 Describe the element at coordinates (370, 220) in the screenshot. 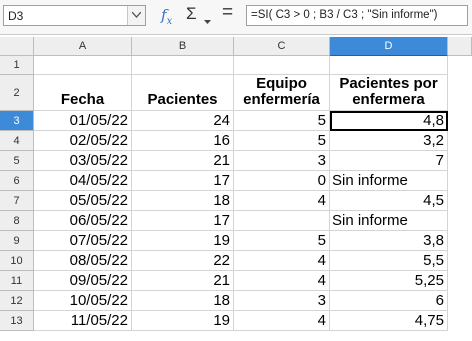

I see `cell-d8-text: Sin informe` at that location.